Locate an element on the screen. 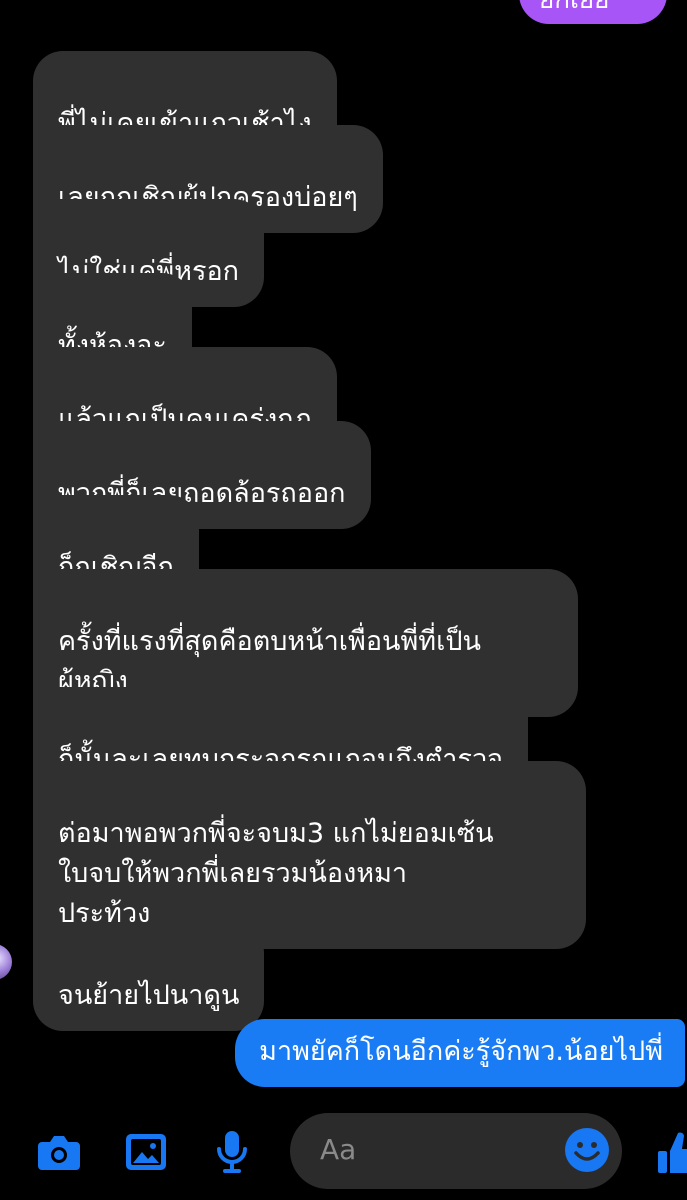 Image resolution: width=687 pixels, height=1200 pixels. partial-sent-bubble: ยกเยย is located at coordinates (593, 12).